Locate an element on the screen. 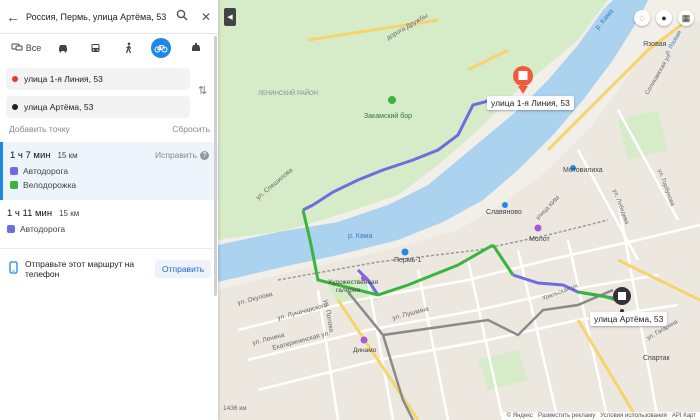 Image resolution: width=700 pixels, height=420 pixels. origin-field: улица 1-я Линия, 53 is located at coordinates (98, 79).